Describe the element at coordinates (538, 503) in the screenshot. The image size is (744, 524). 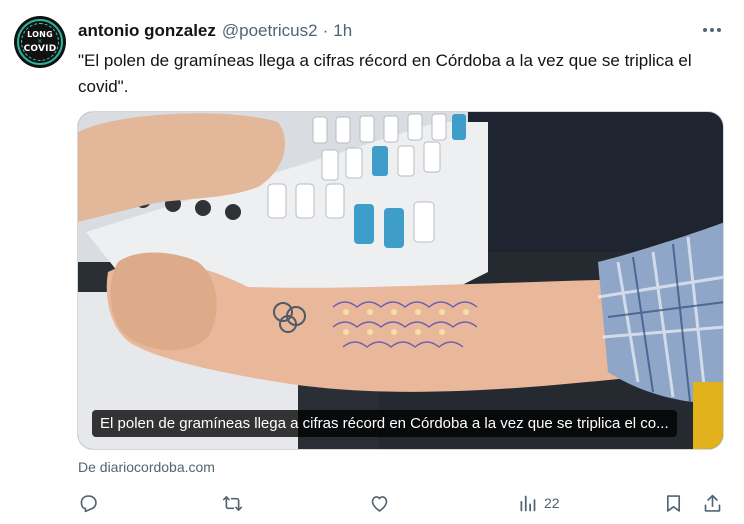
I see `views-button: 22` at that location.